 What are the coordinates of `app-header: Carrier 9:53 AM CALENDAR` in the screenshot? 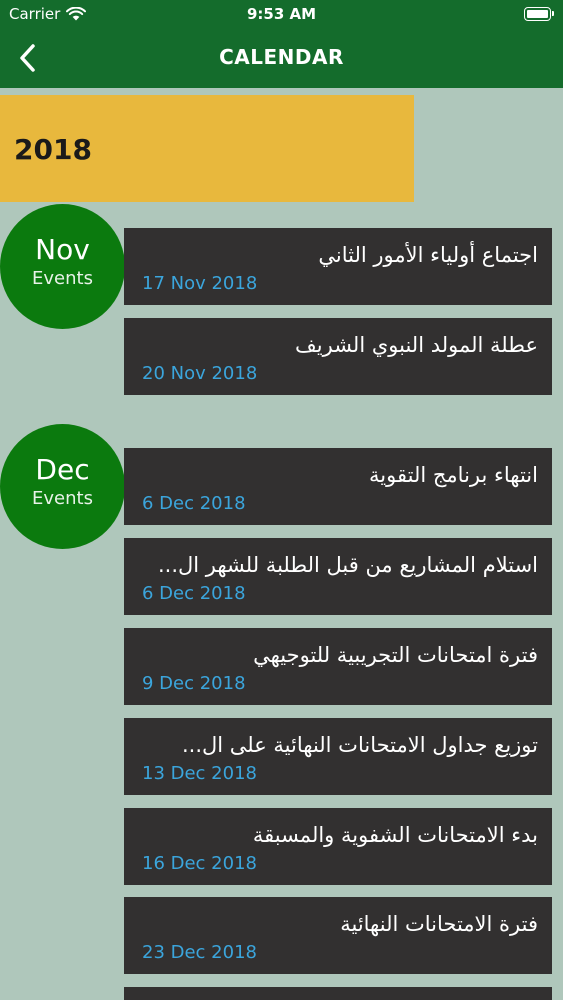 It's located at (281, 44).